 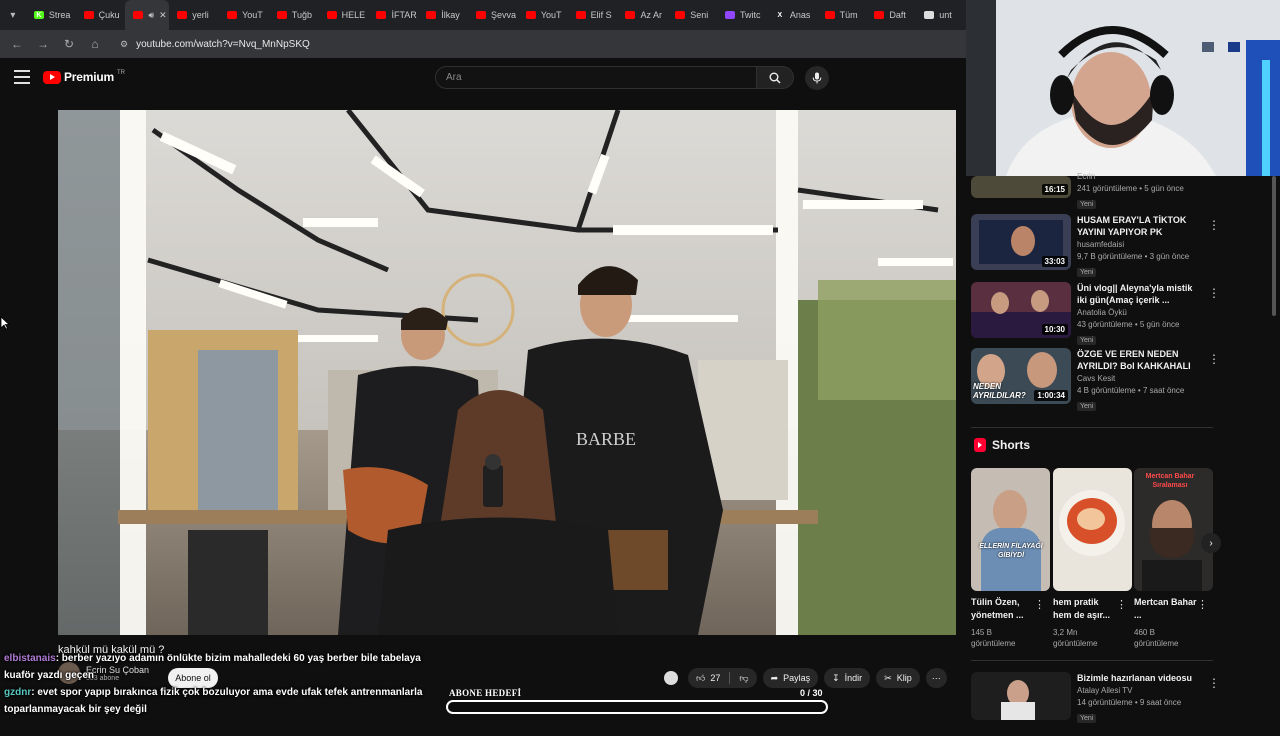 I want to click on download-button: ↧ İndir, so click(x=847, y=678).